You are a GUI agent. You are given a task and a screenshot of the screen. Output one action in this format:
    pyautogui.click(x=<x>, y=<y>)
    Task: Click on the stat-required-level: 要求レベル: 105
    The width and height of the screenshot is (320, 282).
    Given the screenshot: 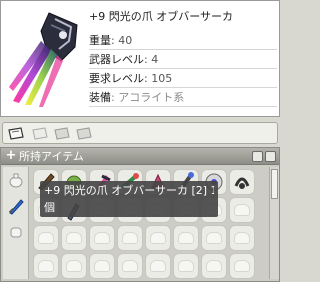 What is the action you would take?
    pyautogui.click(x=183, y=78)
    